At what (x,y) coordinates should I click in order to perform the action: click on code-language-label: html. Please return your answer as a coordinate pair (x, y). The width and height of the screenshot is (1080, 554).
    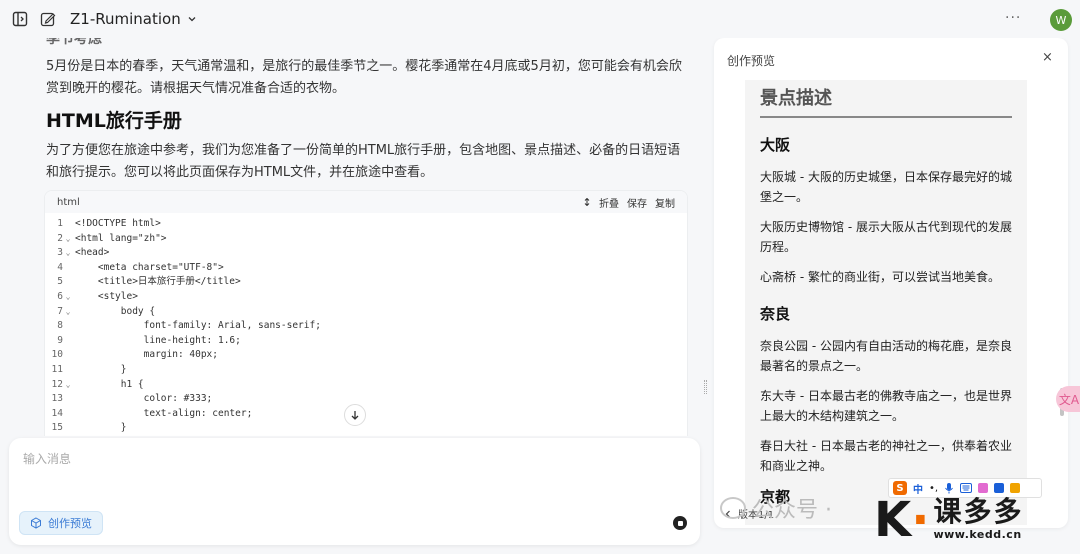
    Looking at the image, I should click on (68, 202).